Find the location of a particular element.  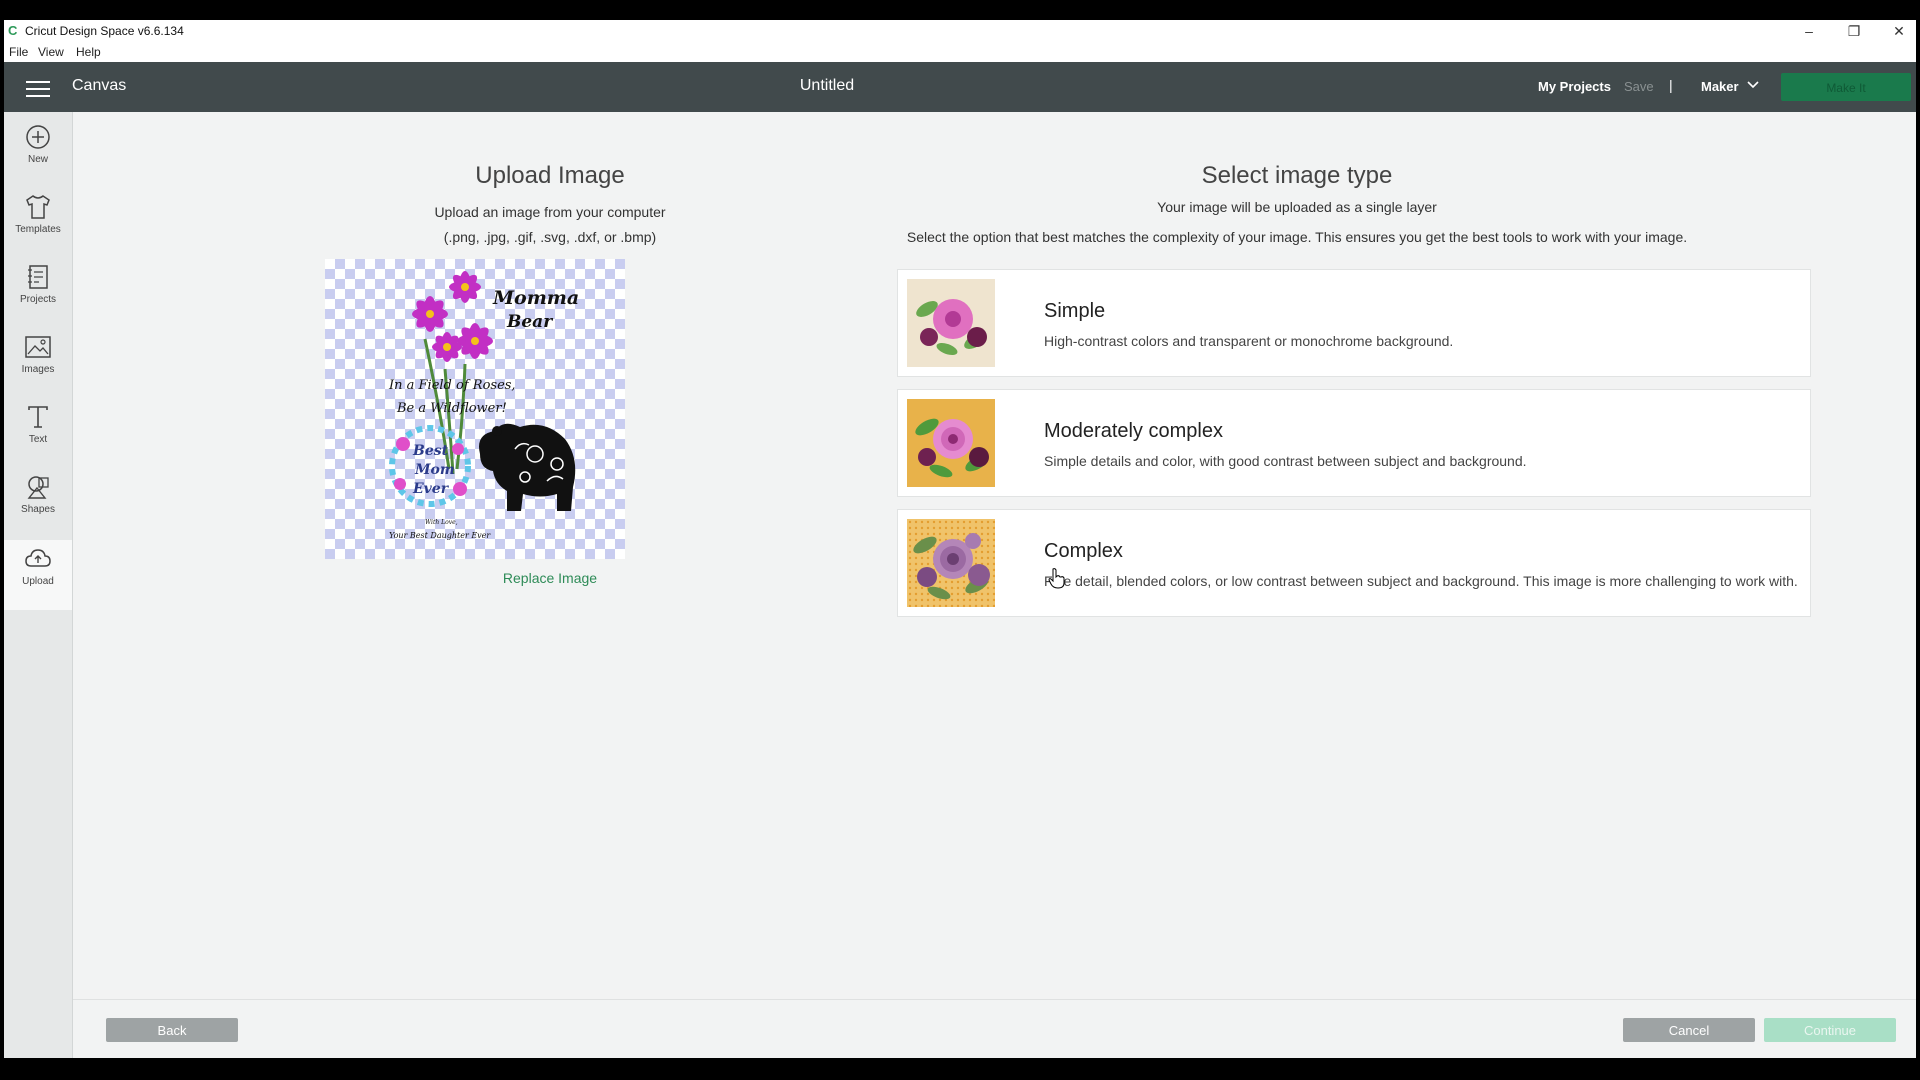

artwork-badge-2: Mom is located at coordinates (434, 470).